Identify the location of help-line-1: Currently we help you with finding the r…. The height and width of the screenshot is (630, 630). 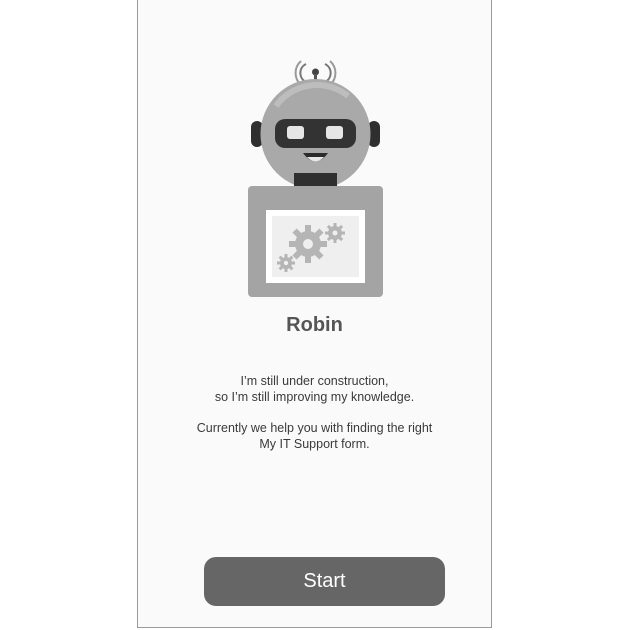
(314, 428).